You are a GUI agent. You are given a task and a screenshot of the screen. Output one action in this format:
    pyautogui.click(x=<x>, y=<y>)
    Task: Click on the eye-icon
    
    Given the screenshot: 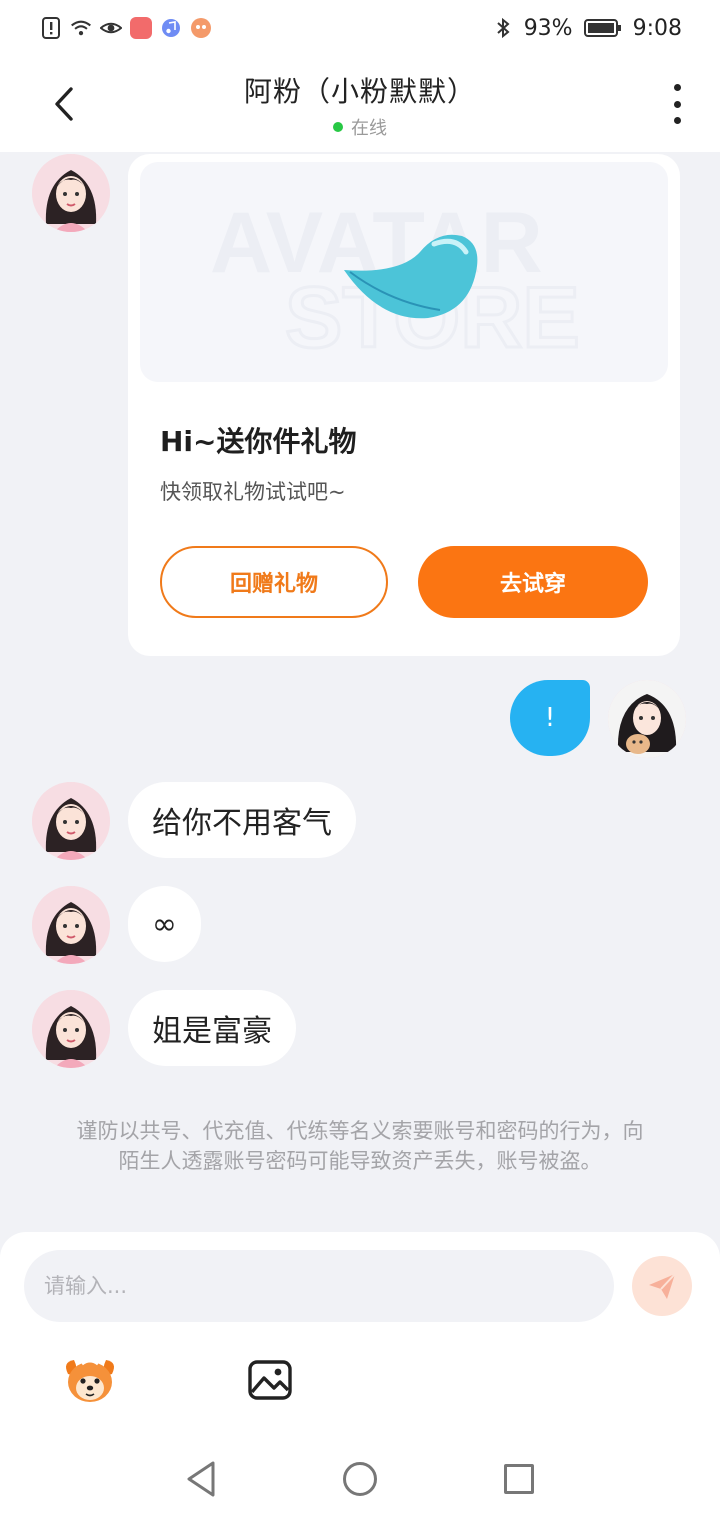 What is the action you would take?
    pyautogui.click(x=111, y=28)
    